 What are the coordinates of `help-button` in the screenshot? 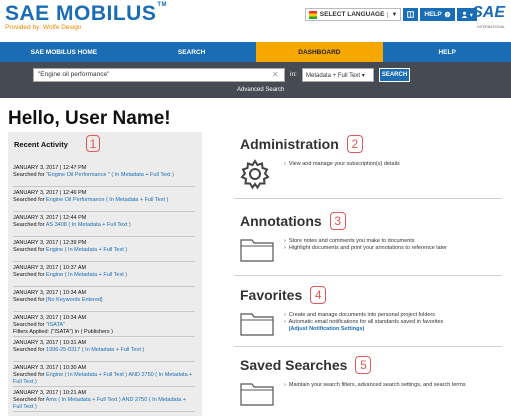 It's located at (411, 14).